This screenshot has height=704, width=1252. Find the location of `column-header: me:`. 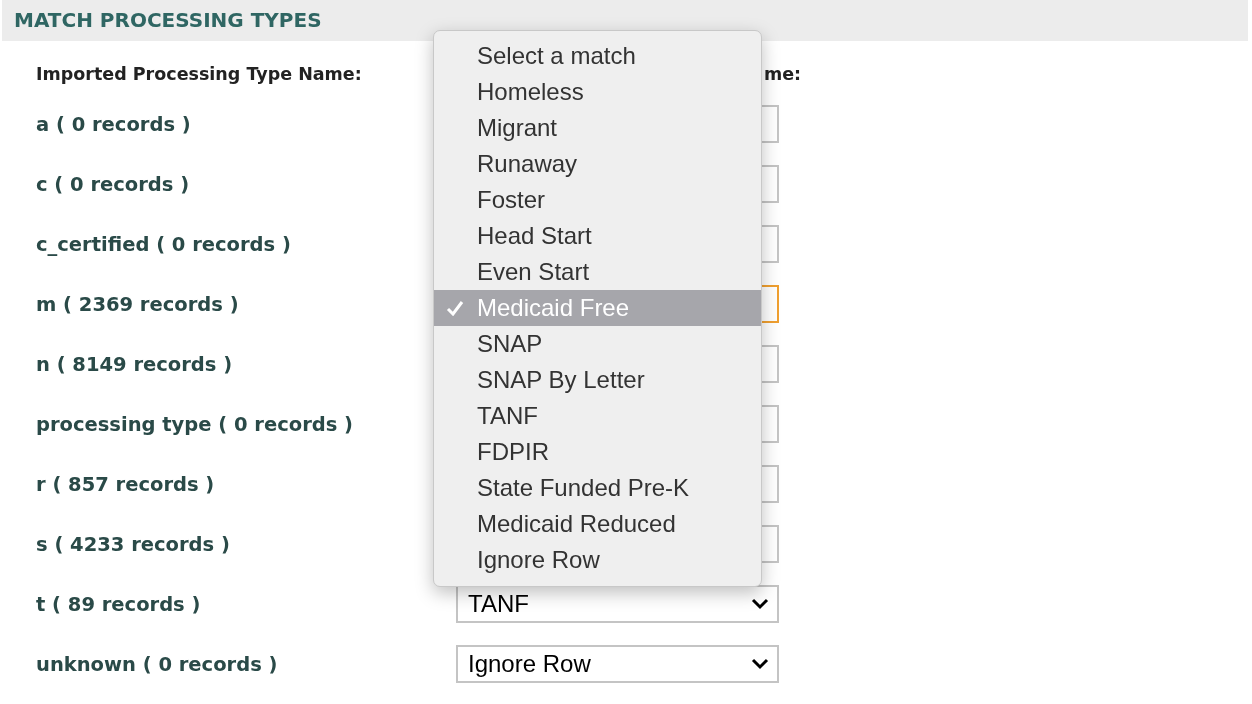

column-header: me: is located at coordinates (782, 74).